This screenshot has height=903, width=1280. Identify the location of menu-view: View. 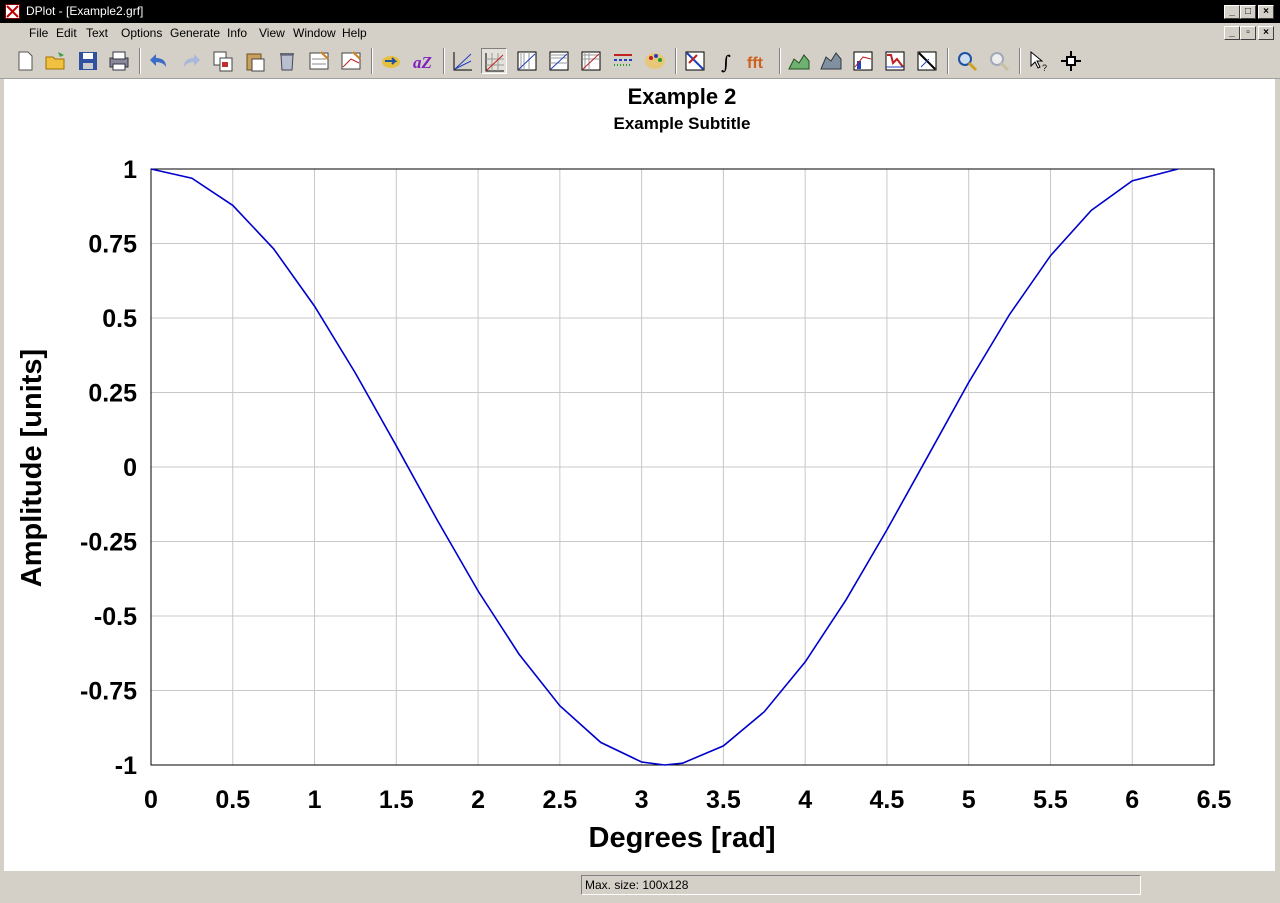
(272, 33).